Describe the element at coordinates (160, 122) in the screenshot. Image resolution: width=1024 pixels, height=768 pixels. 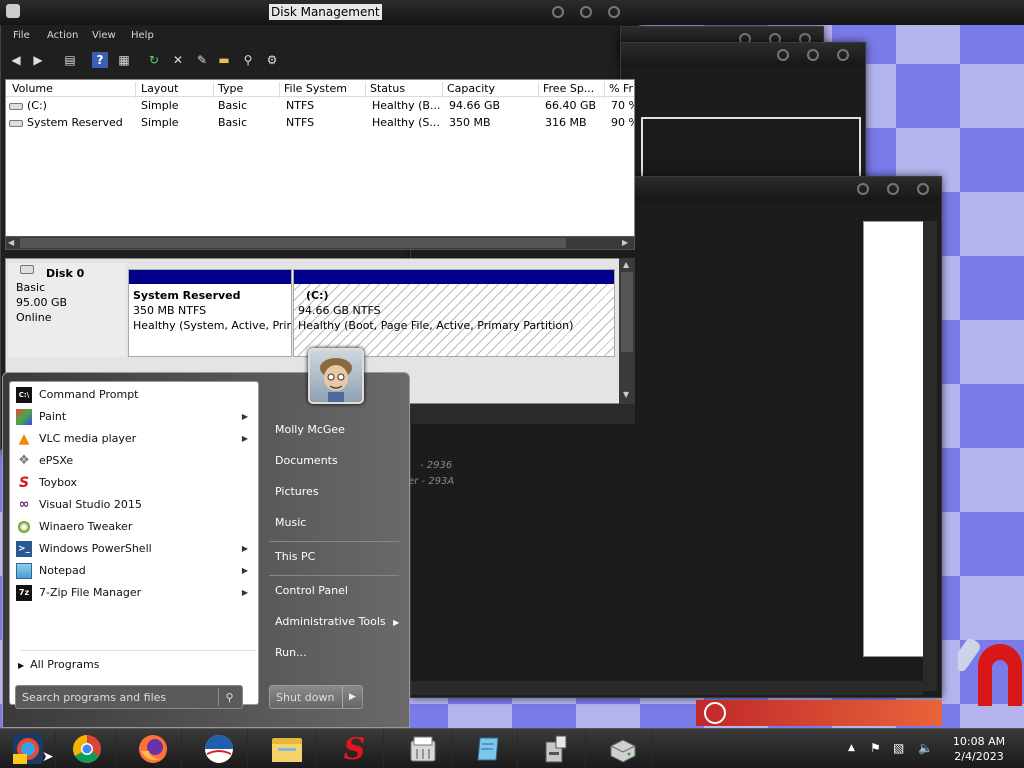
I see `cell-layout: Simple` at that location.